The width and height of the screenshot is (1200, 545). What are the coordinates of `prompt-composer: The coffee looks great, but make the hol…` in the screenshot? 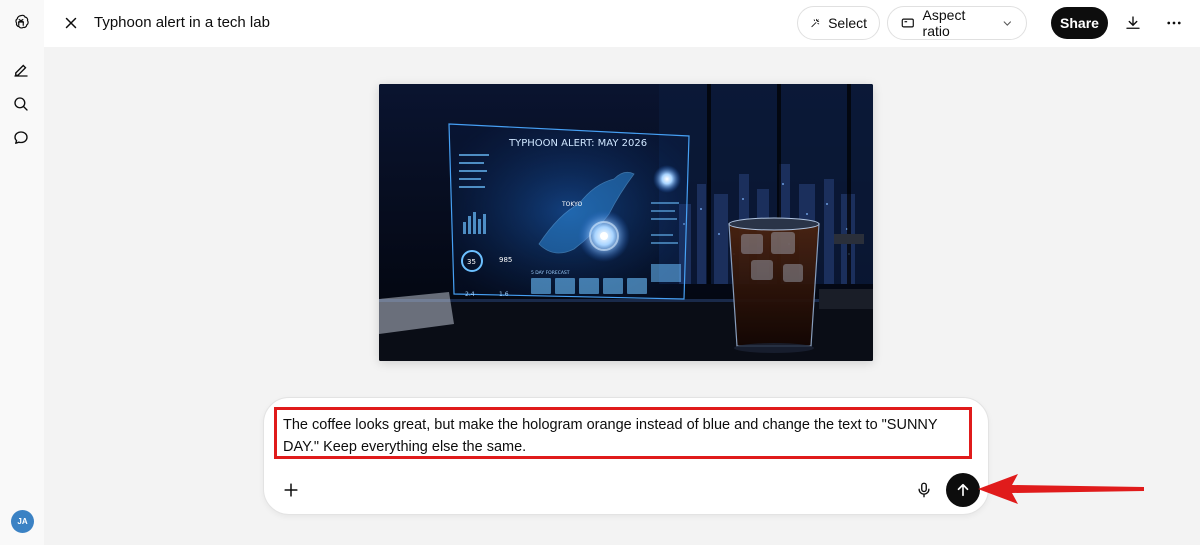 It's located at (626, 456).